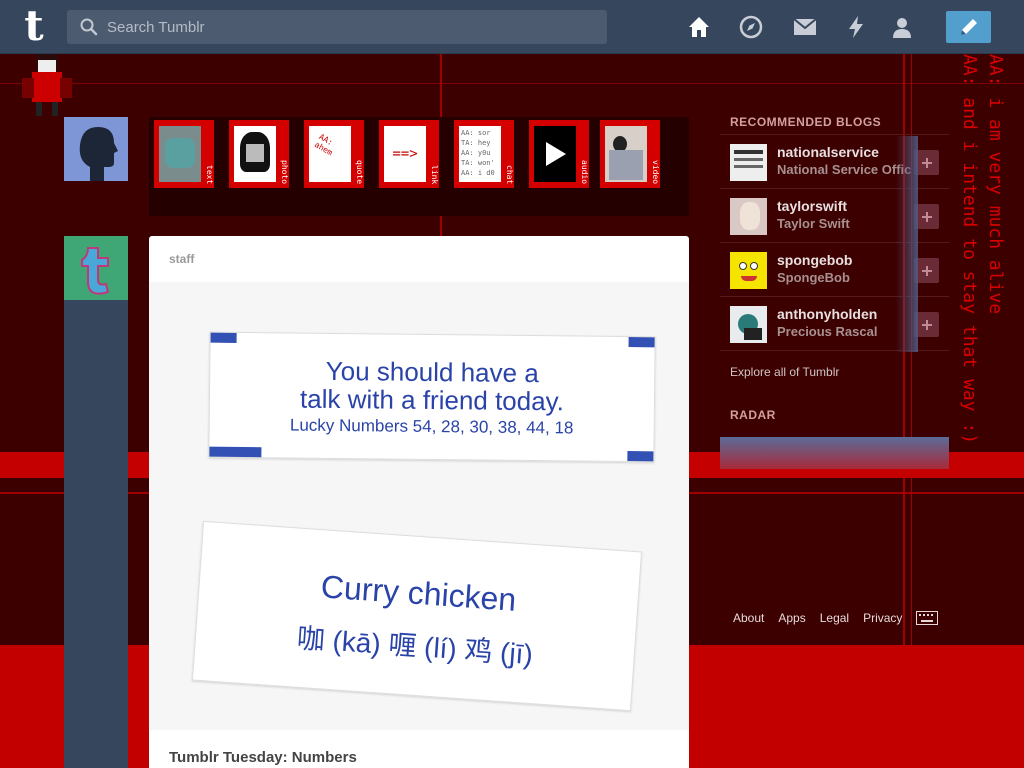 This screenshot has width=1024, height=768. I want to click on sidebar-scroll-fade, so click(907, 244).